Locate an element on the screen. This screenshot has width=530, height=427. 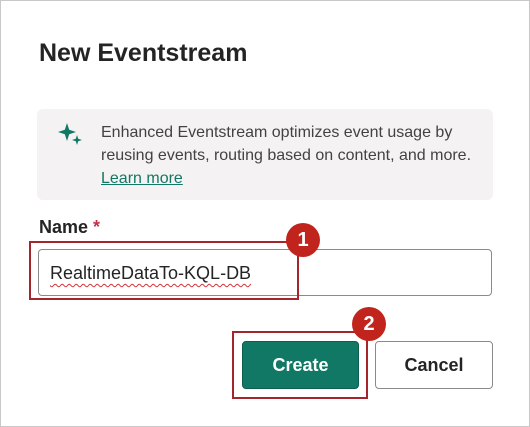
cancel-button: Cancel is located at coordinates (434, 365).